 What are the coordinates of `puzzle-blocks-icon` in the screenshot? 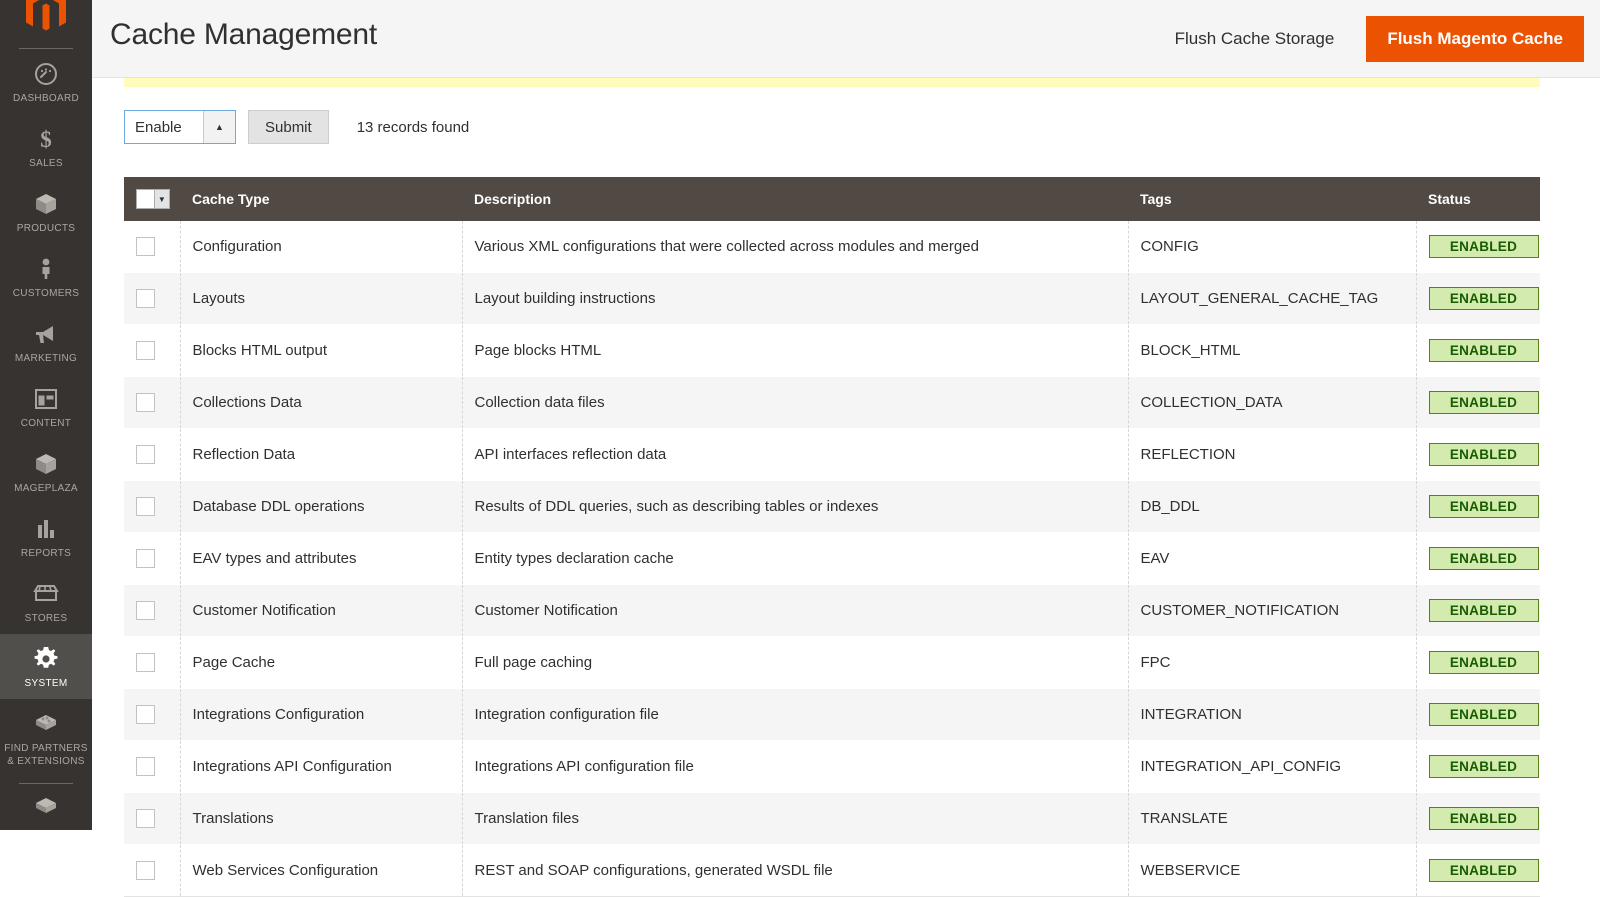 It's located at (46, 809).